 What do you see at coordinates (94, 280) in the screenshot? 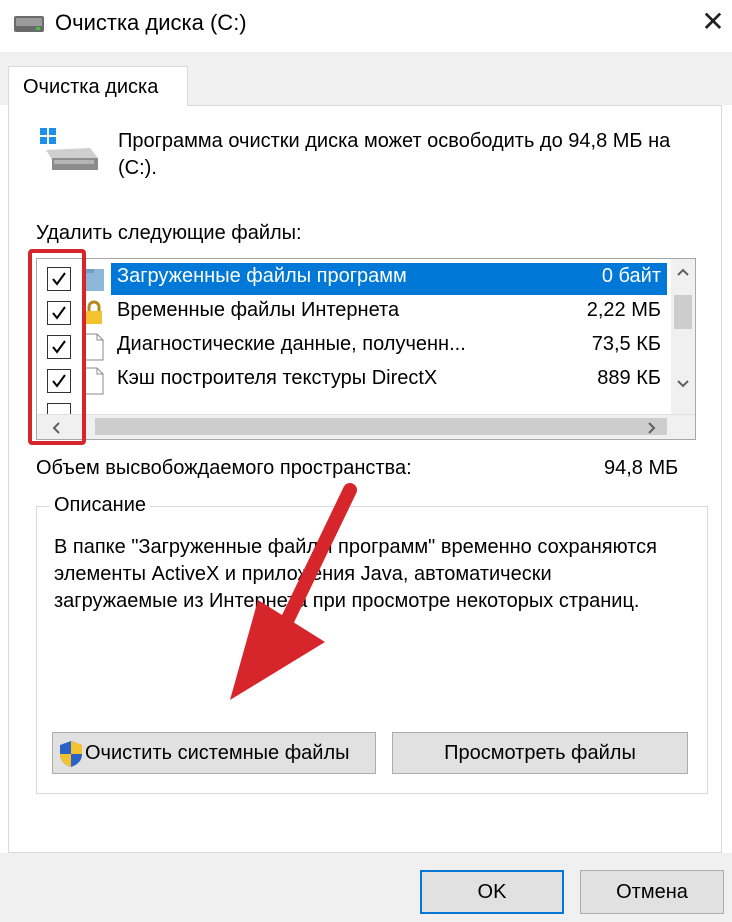
I see `folder-icon` at bounding box center [94, 280].